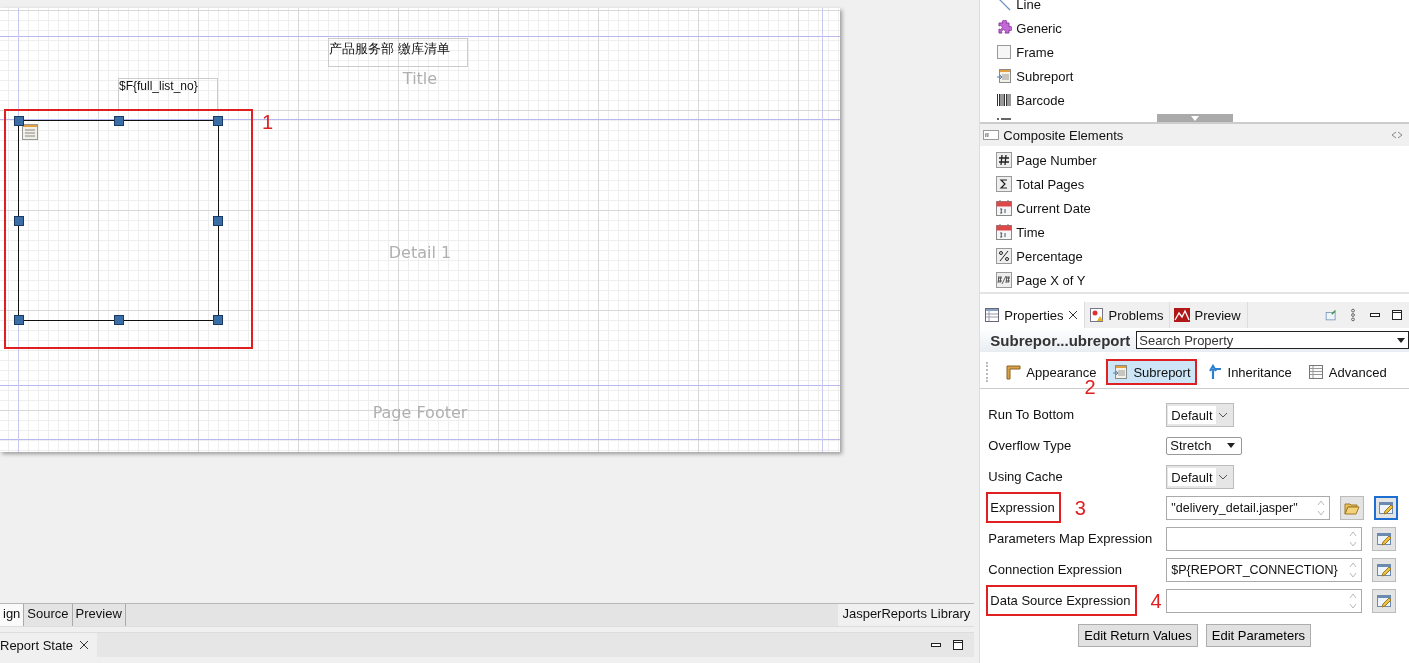 The width and height of the screenshot is (1409, 663). I want to click on search-field: Search Property, so click(1272, 340).